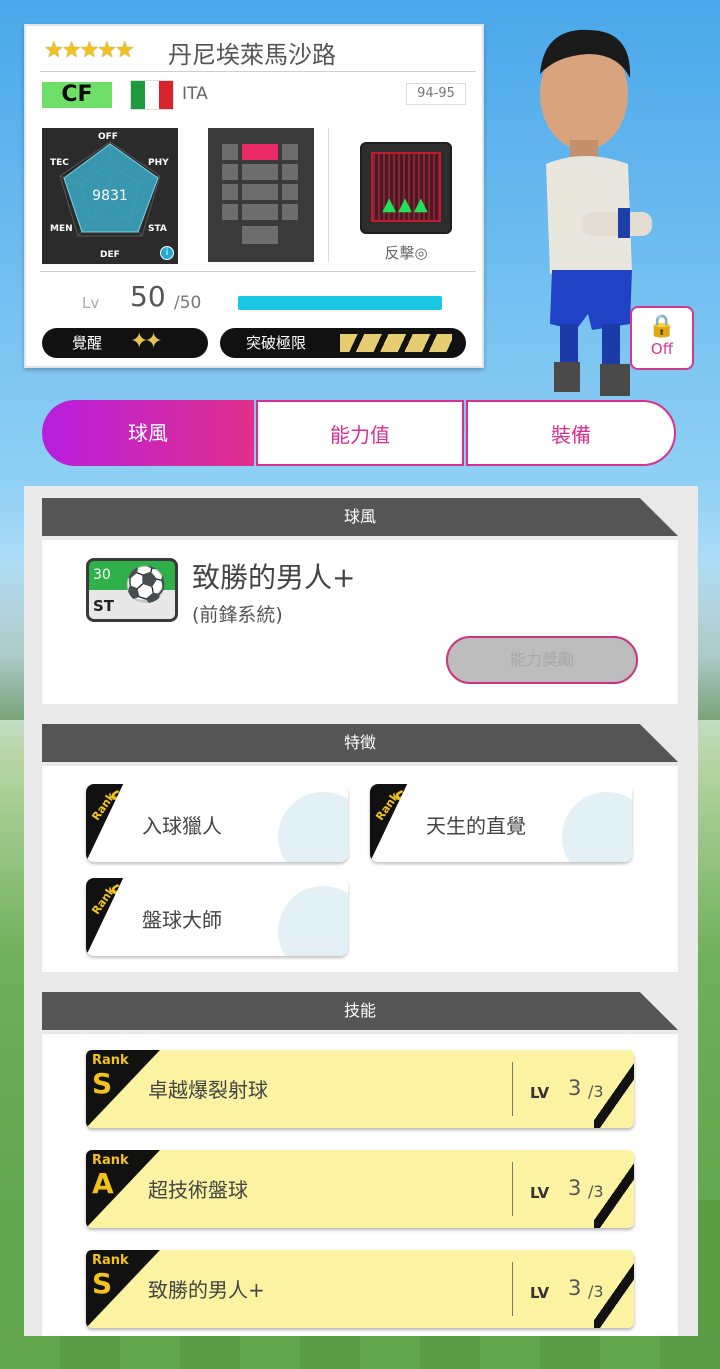  Describe the element at coordinates (148, 296) in the screenshot. I see `level-value: 50` at that location.